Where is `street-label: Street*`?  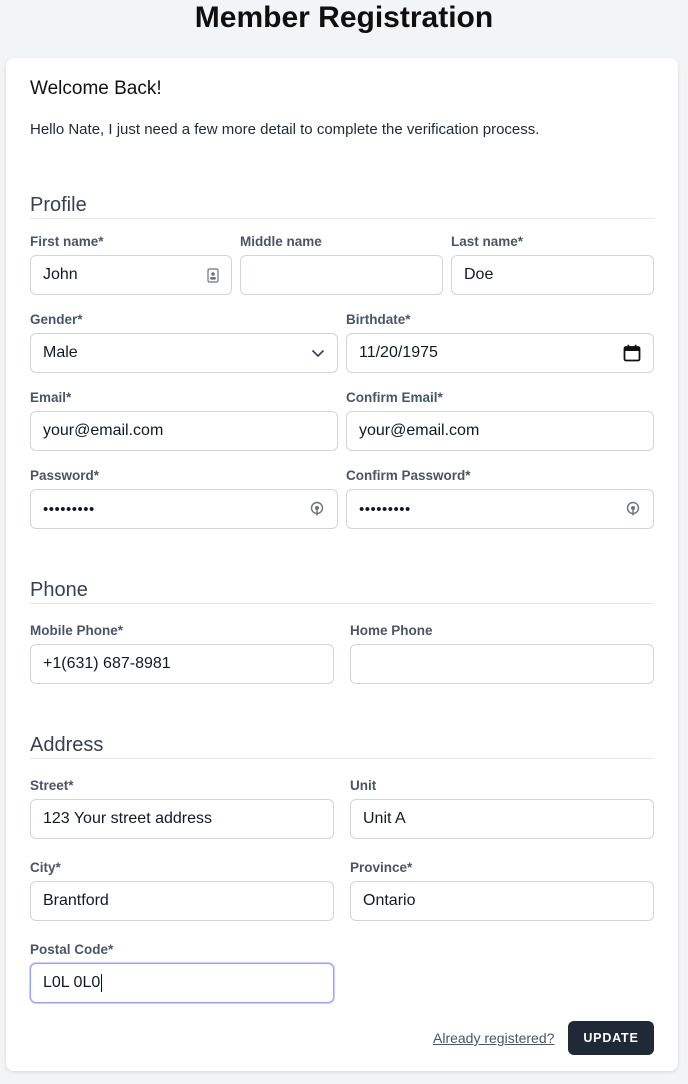
street-label: Street* is located at coordinates (52, 785).